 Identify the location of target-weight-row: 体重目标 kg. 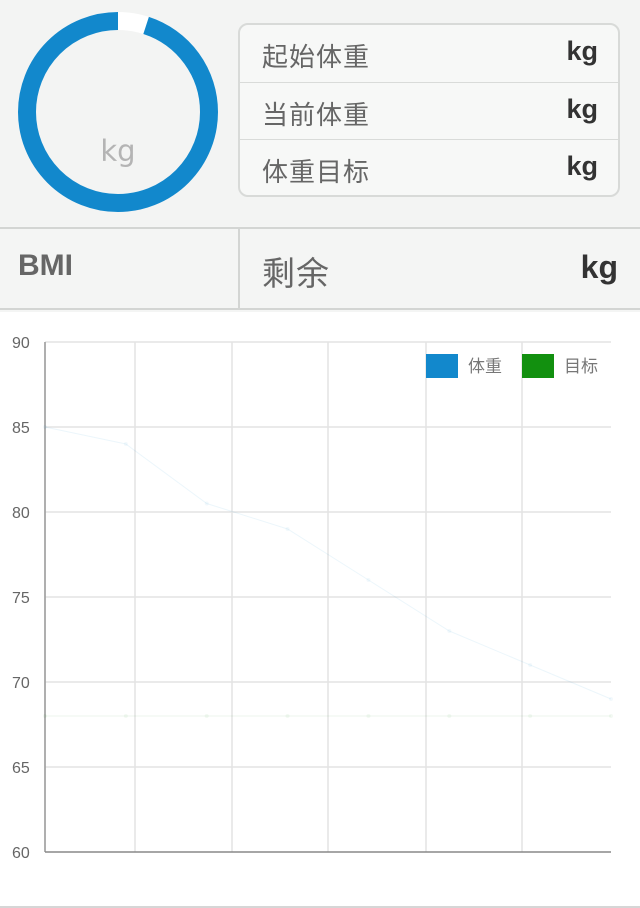
(429, 168).